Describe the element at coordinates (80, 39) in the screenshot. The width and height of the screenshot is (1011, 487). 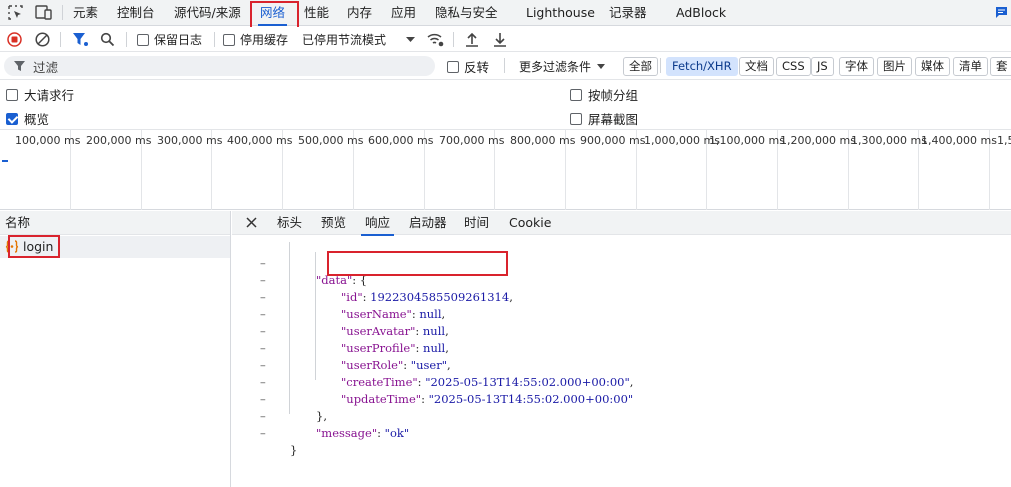
I see `filter-icon` at that location.